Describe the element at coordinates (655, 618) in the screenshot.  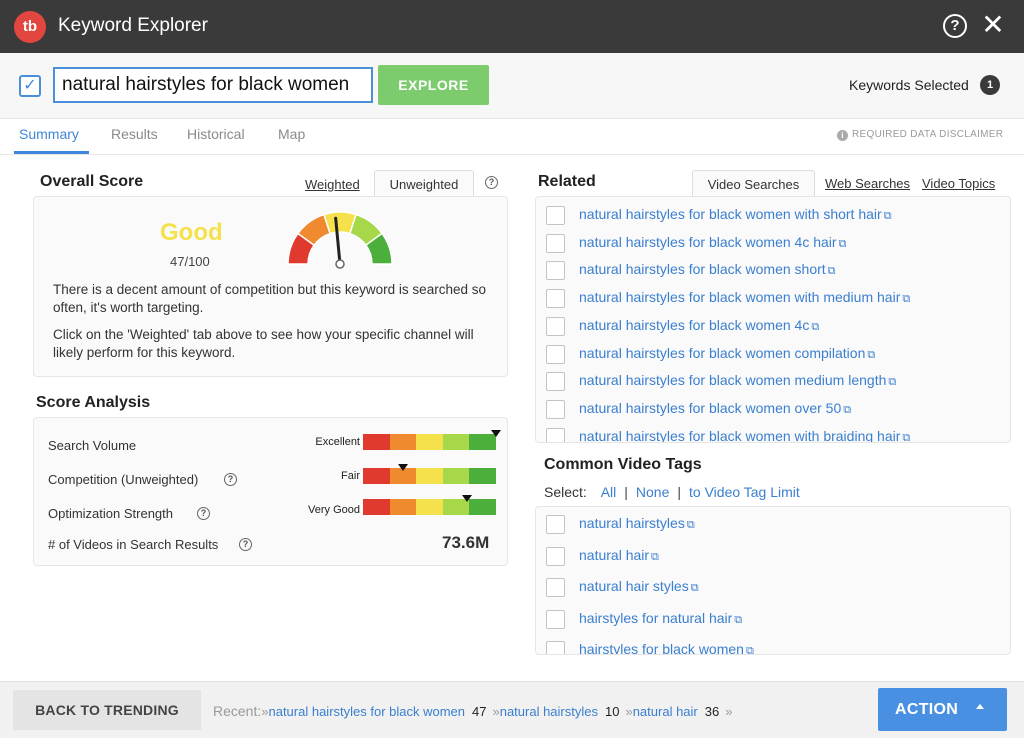
I see `keyword-link-text: hairstyles for natural hair` at that location.